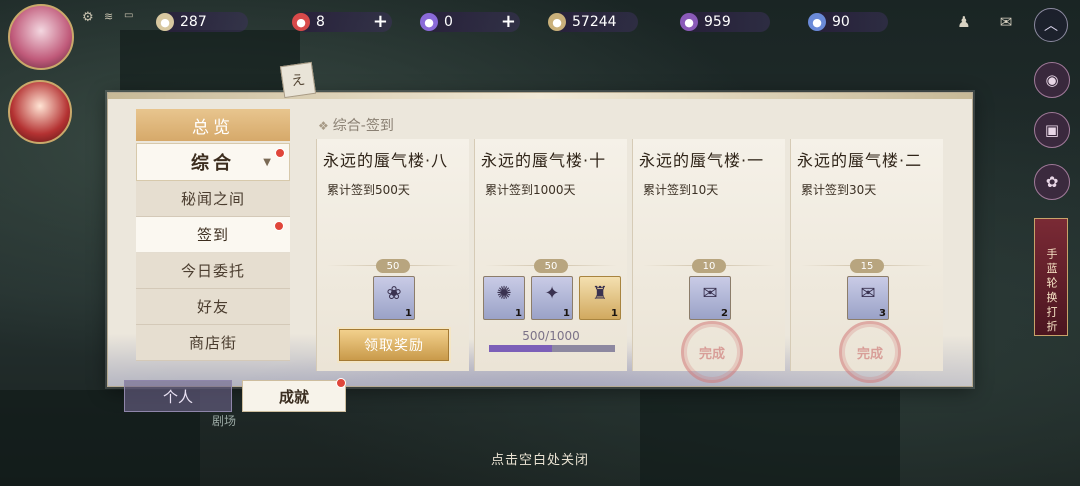 This screenshot has width=1080, height=486. Describe the element at coordinates (1052, 182) in the screenshot. I see `flower-icon: ✿` at that location.